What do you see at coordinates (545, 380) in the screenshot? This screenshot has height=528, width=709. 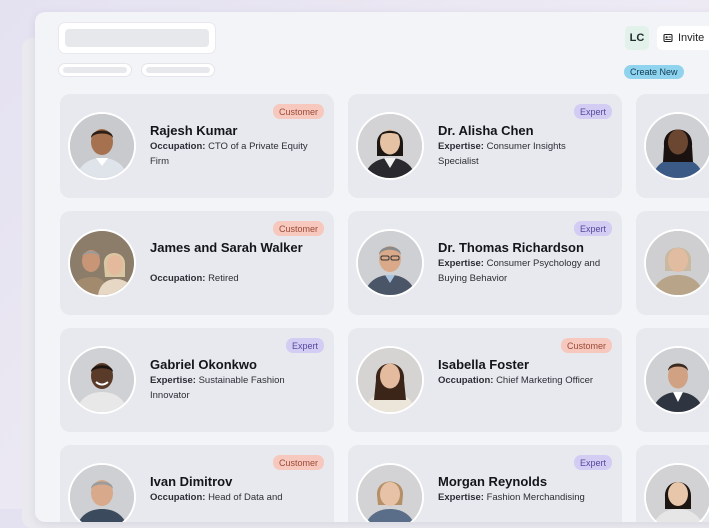 I see `detail-value: Chief Marketing Officer` at bounding box center [545, 380].